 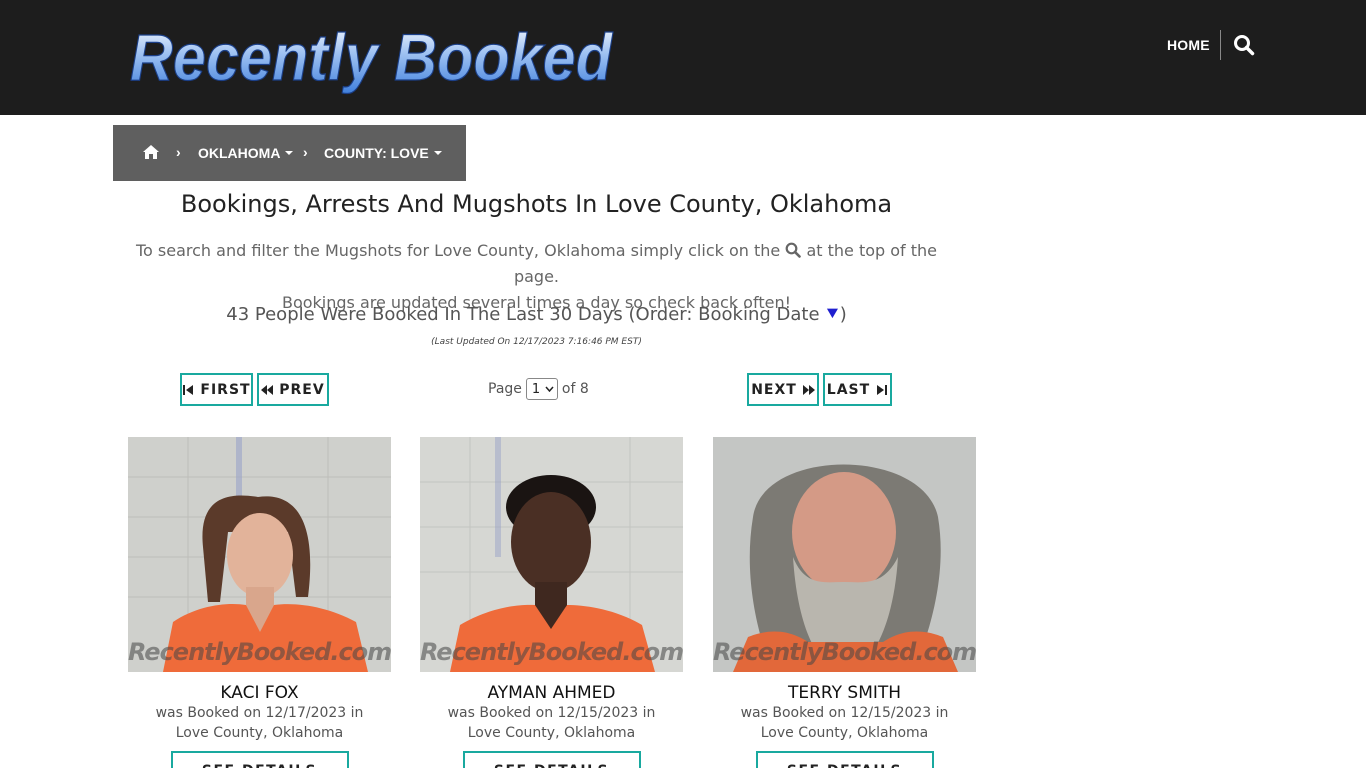 I want to click on person-name: TERRY SMITH, so click(x=844, y=693).